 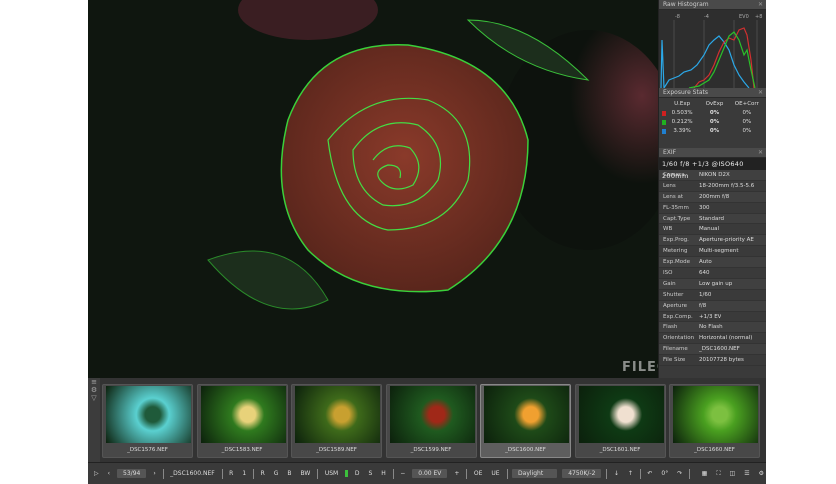 I want to click on exif-row: FL-35mm 300, so click(x=712, y=208).